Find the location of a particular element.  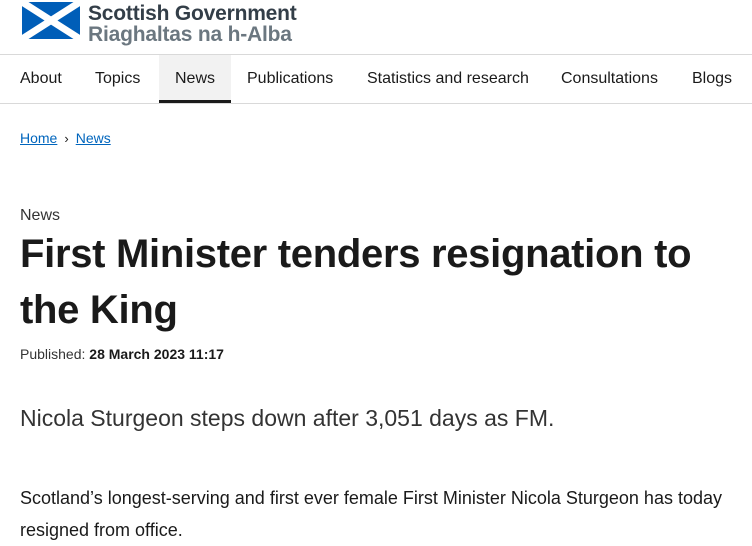

nav-item-news: News is located at coordinates (195, 79).